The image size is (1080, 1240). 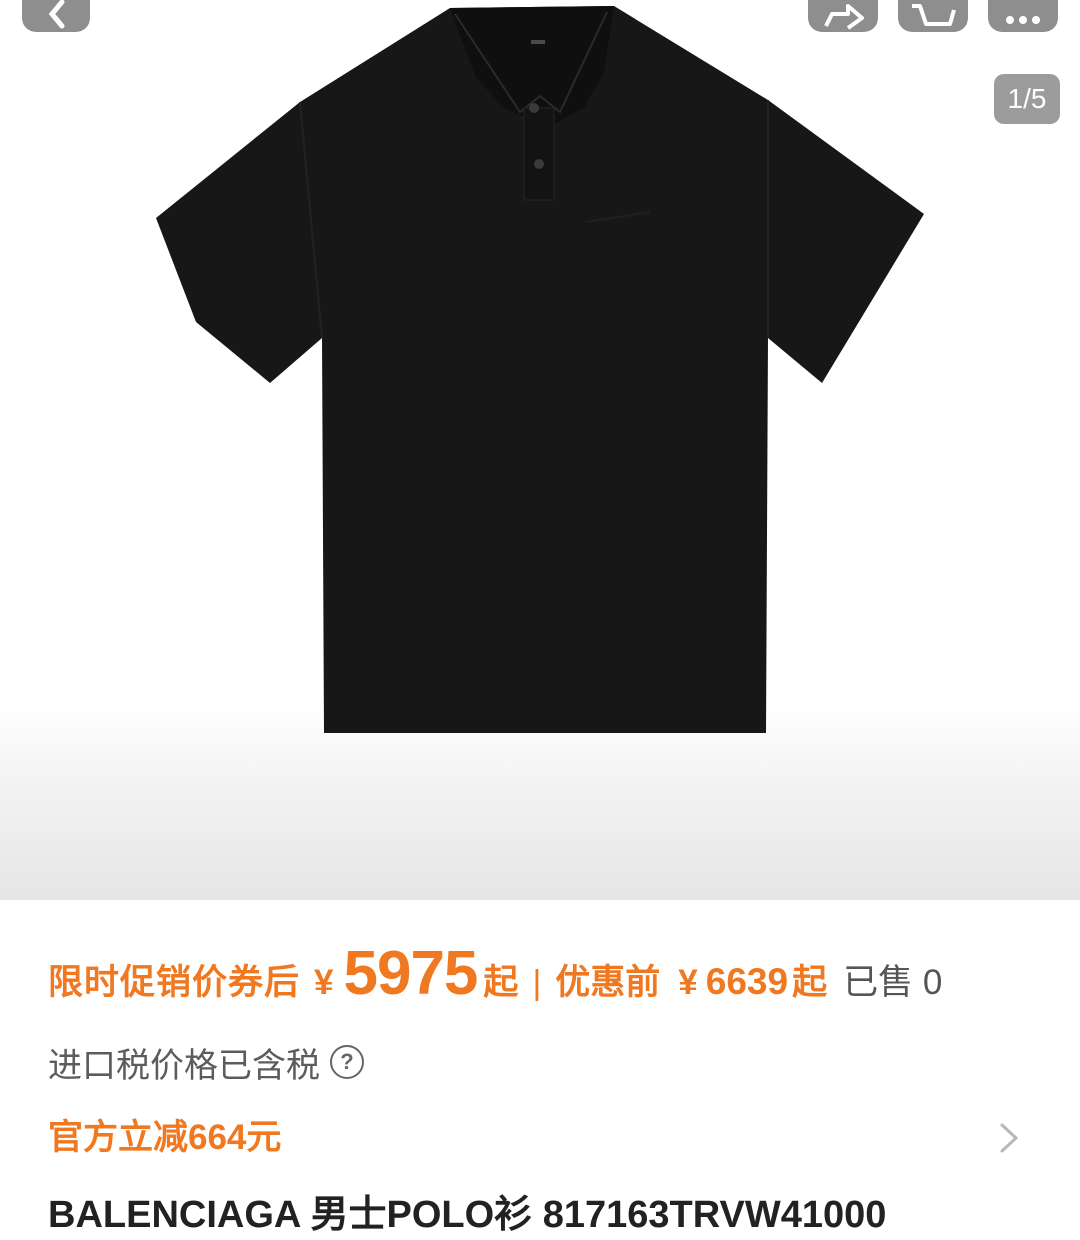 I want to click on price-row: 限时促销价券后 ¥ 5975 起 | 优惠前 ¥ 6639 起 已售 0, so click(x=495, y=976).